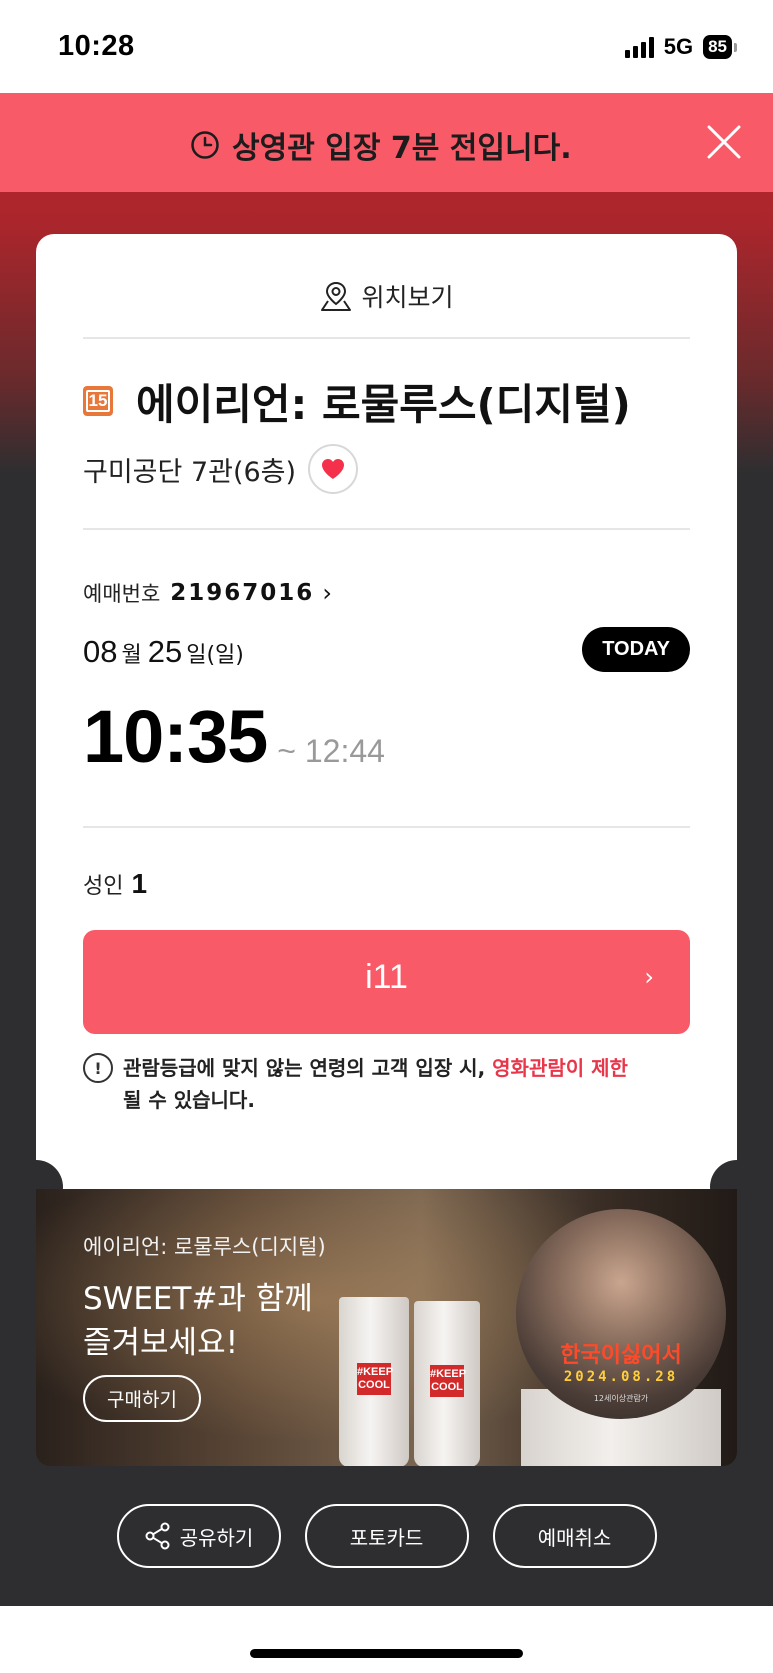 This screenshot has width=773, height=1673. What do you see at coordinates (196, 655) in the screenshot?
I see `date-day-unit: 일` at bounding box center [196, 655].